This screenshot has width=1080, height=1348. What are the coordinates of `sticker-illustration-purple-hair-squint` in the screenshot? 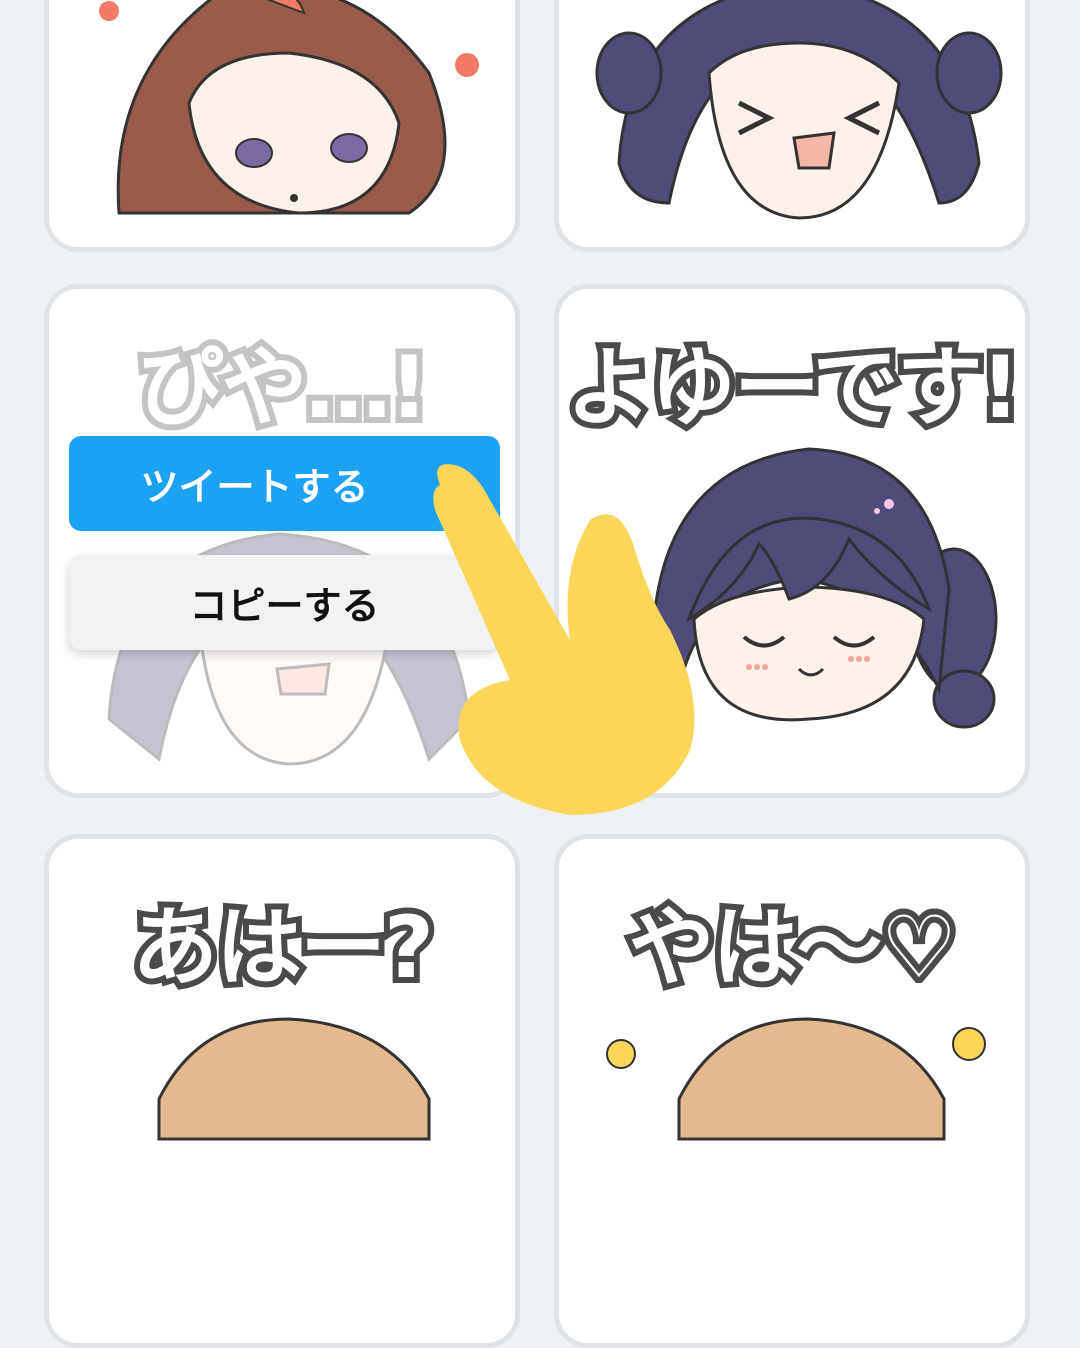 It's located at (799, 110).